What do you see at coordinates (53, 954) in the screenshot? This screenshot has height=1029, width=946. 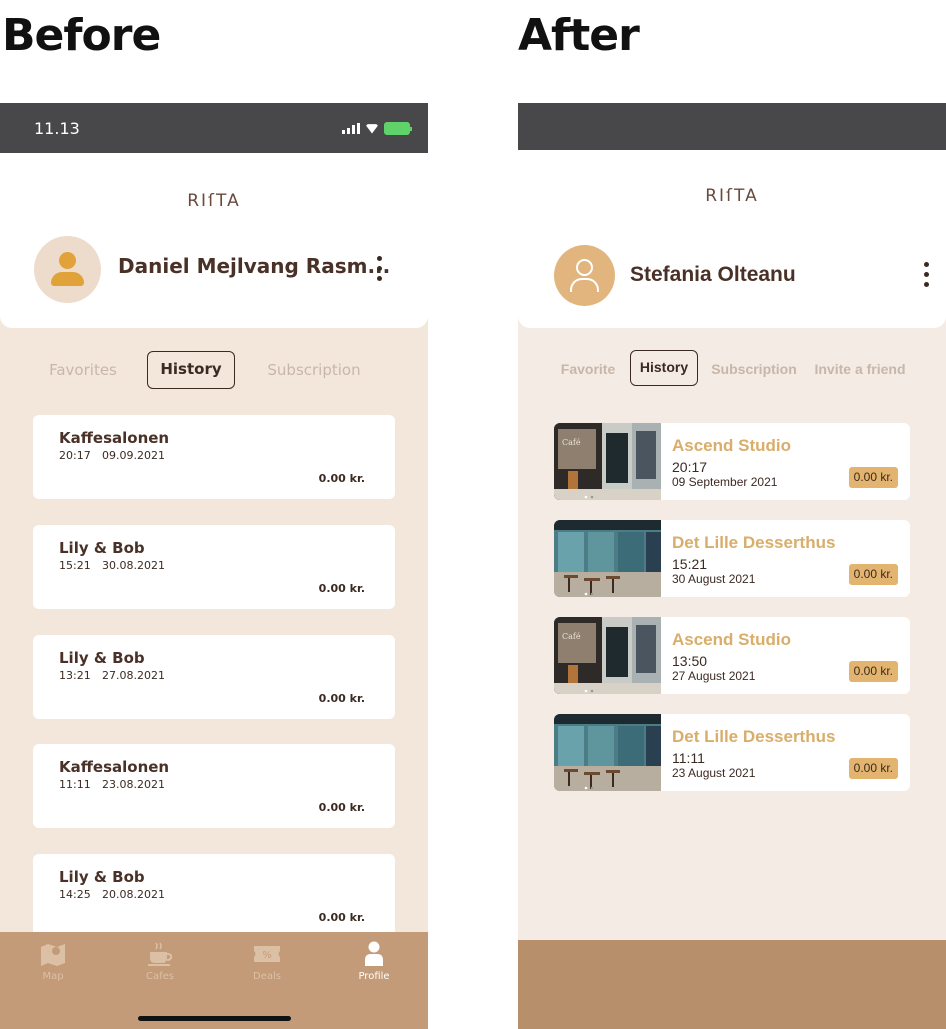 I see `map-icon` at bounding box center [53, 954].